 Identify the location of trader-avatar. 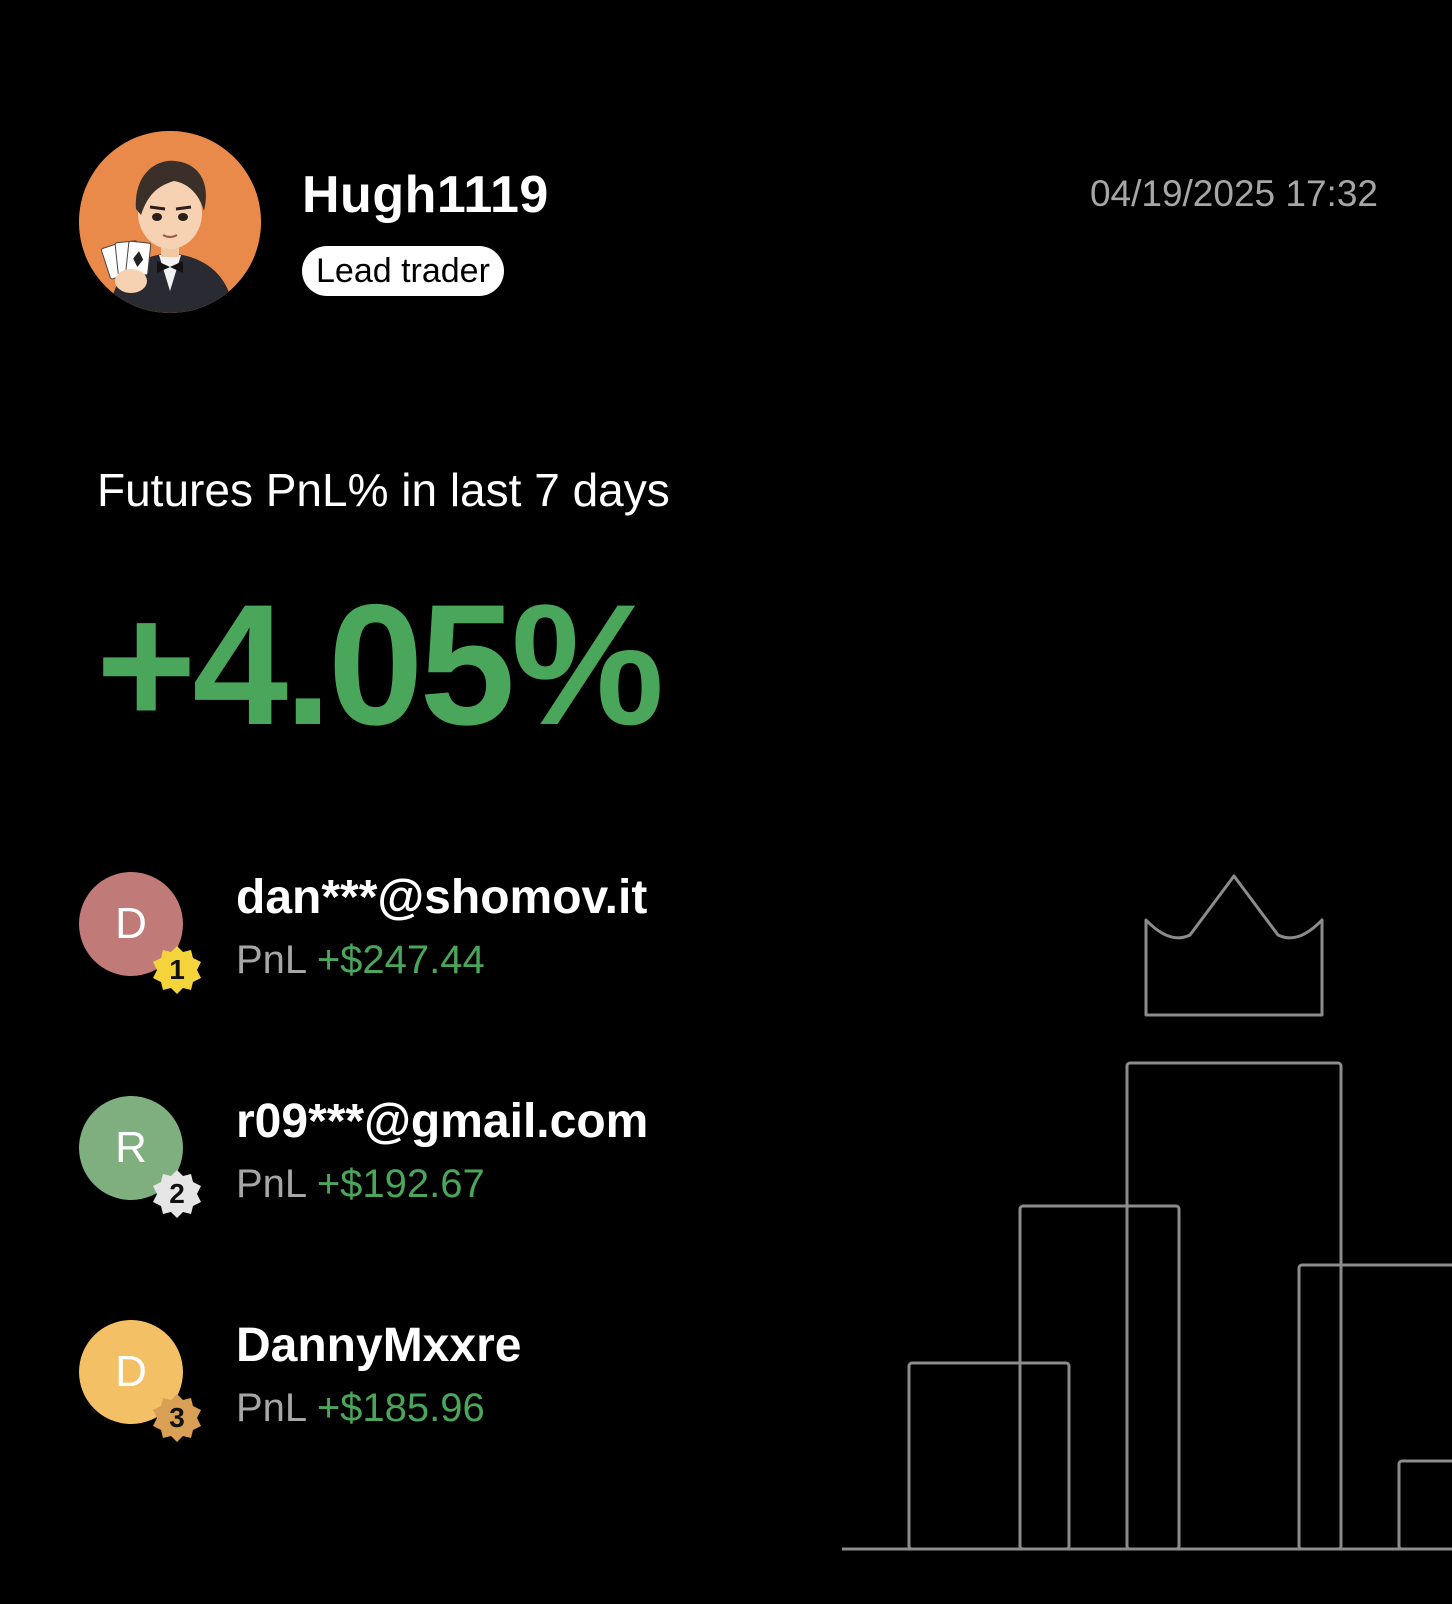
(170, 222).